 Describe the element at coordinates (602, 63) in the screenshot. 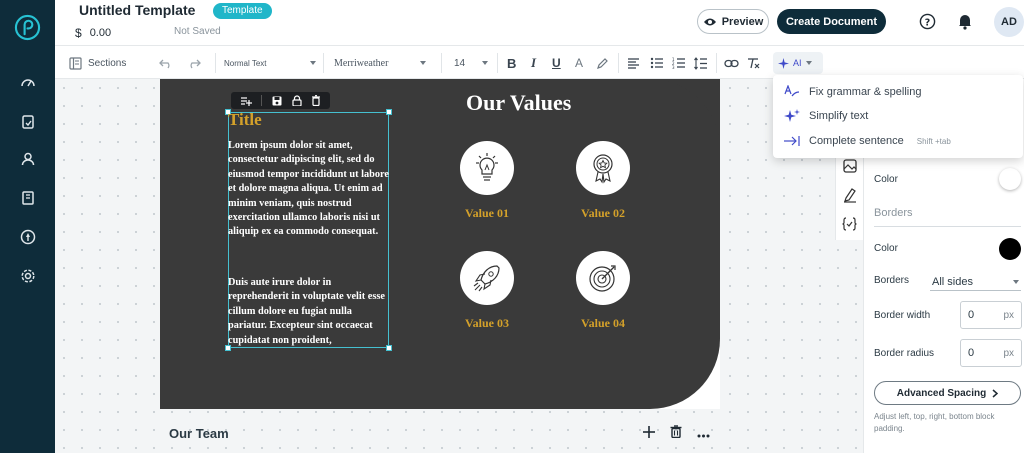

I see `highlight-icon` at that location.